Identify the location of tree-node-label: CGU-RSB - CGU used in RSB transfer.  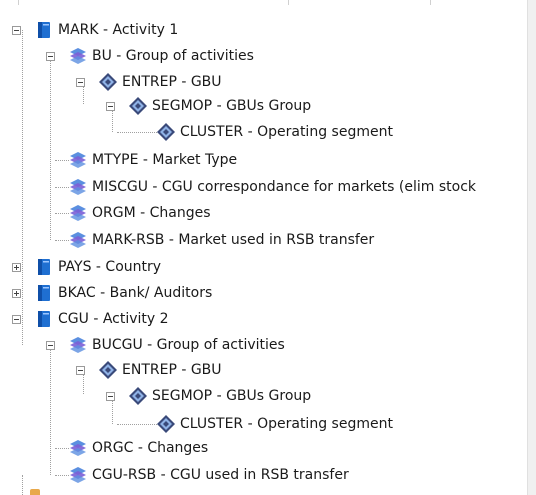
(220, 475).